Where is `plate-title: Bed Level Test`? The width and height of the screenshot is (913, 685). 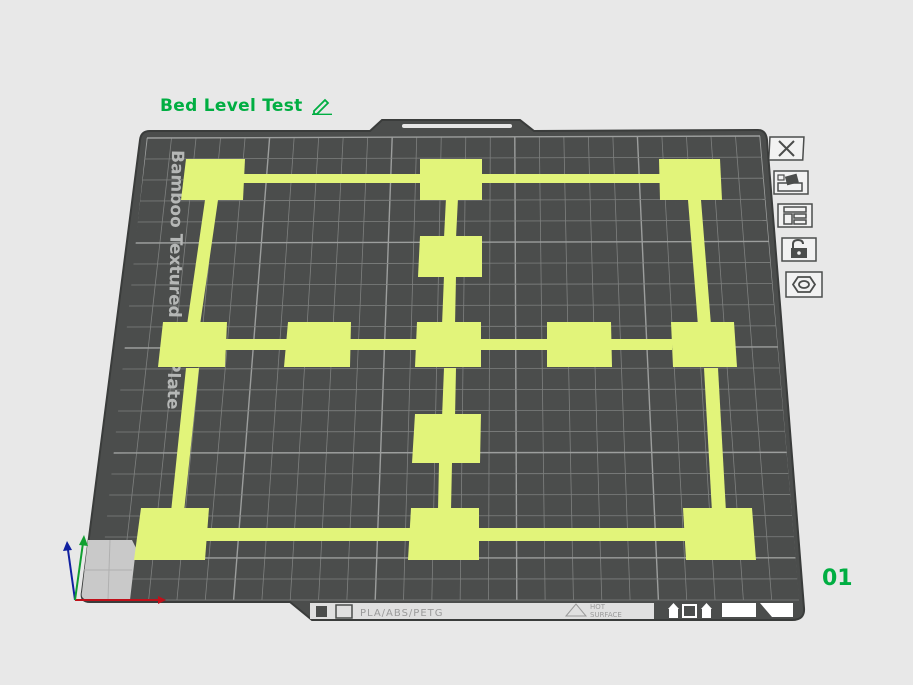 plate-title: Bed Level Test is located at coordinates (246, 106).